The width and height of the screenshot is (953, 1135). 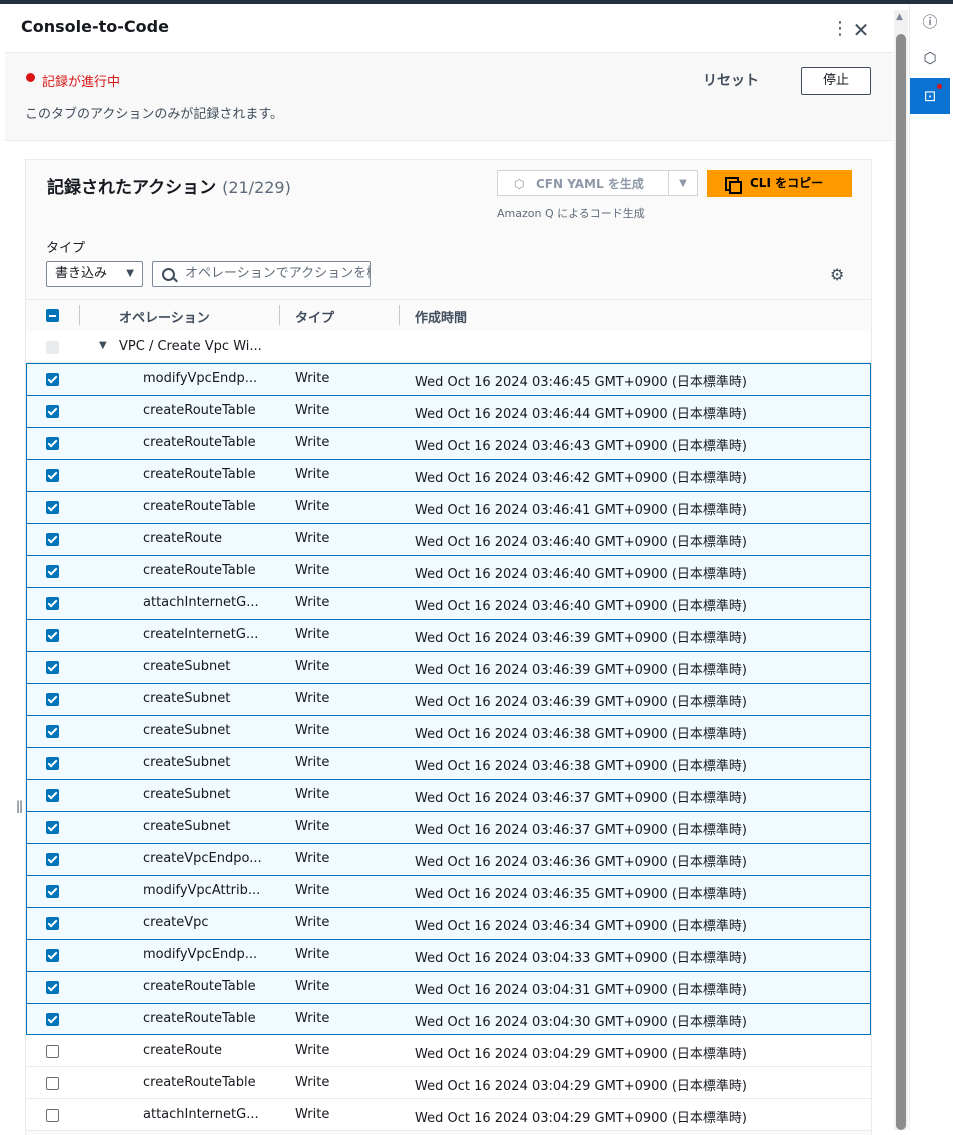 I want to click on cfn-dropdown-button: ▼, so click(x=683, y=183).